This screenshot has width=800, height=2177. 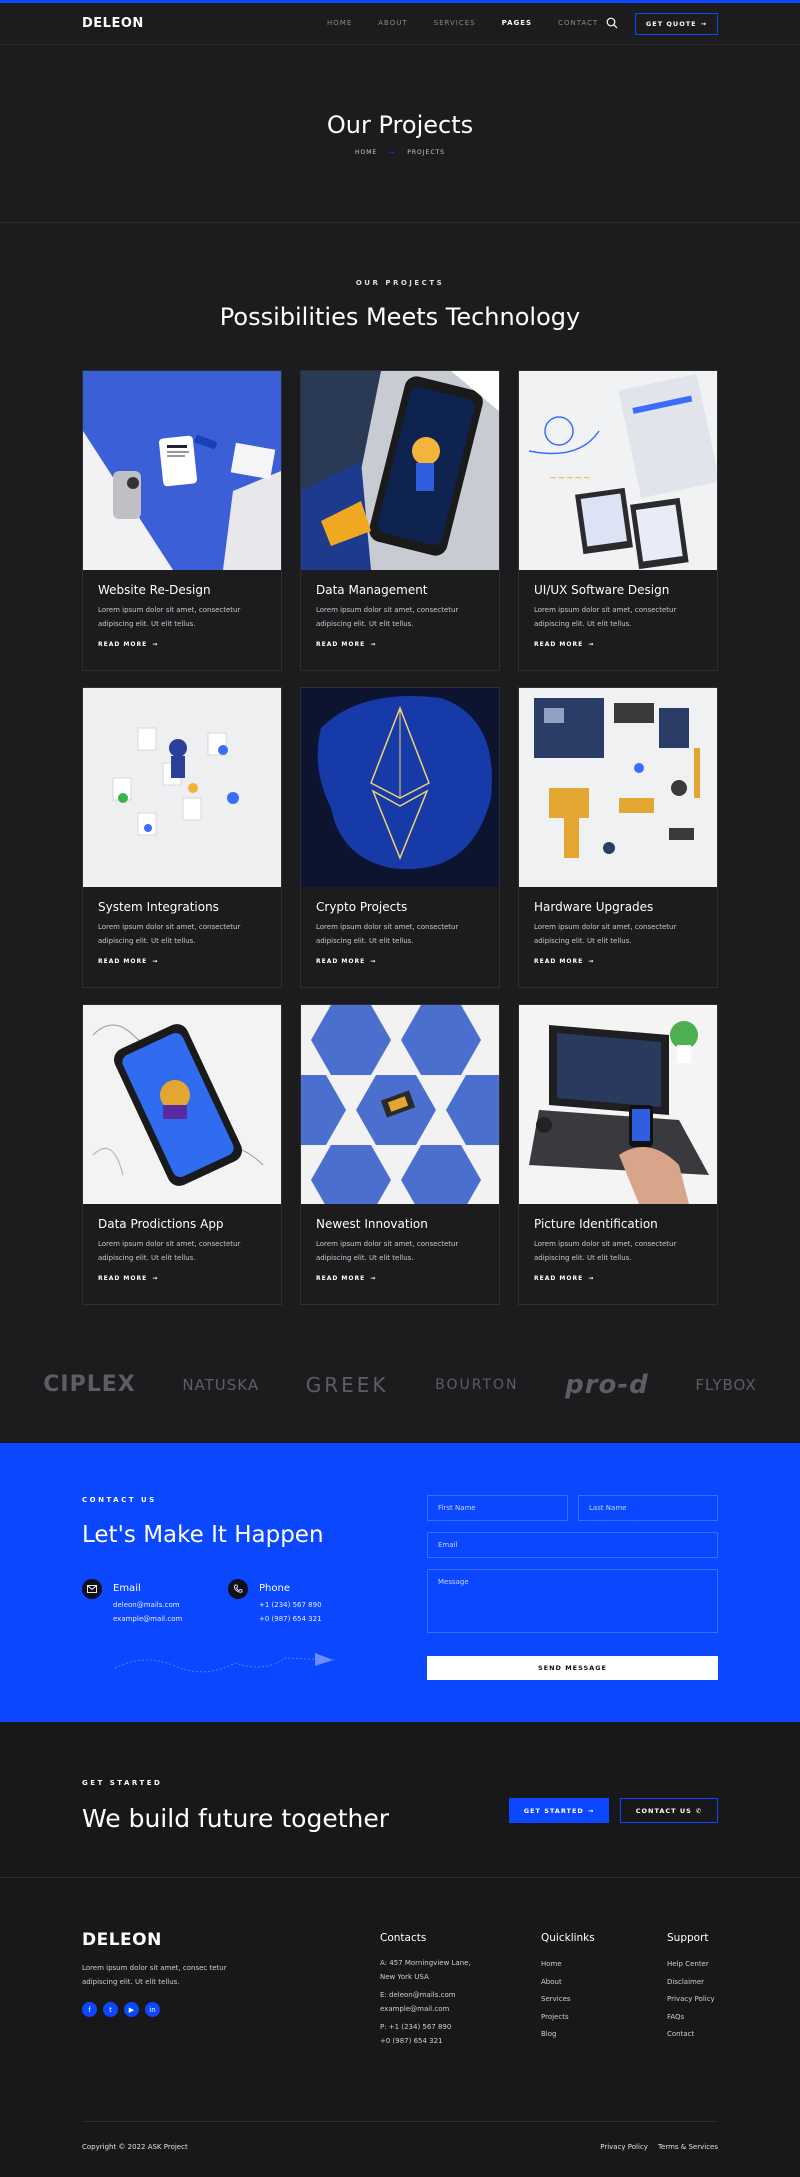 I want to click on project-title: Newest Innovation, so click(x=407, y=1224).